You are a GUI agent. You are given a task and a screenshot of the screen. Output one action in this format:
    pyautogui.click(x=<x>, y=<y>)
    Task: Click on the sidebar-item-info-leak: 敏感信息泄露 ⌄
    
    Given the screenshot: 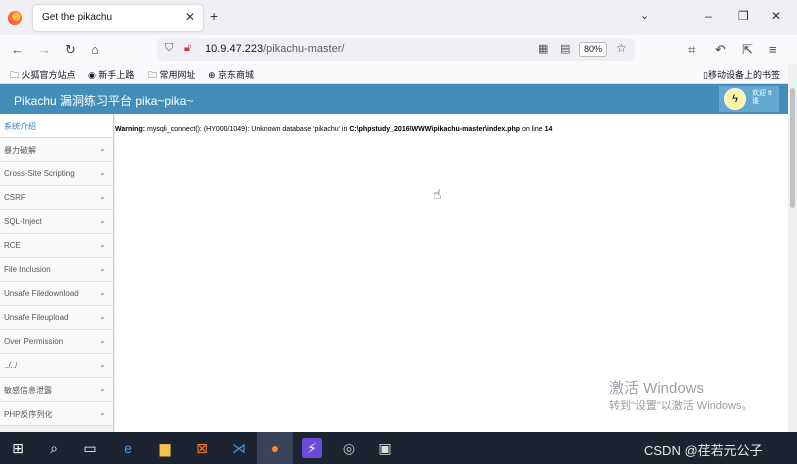 What is the action you would take?
    pyautogui.click(x=56, y=390)
    